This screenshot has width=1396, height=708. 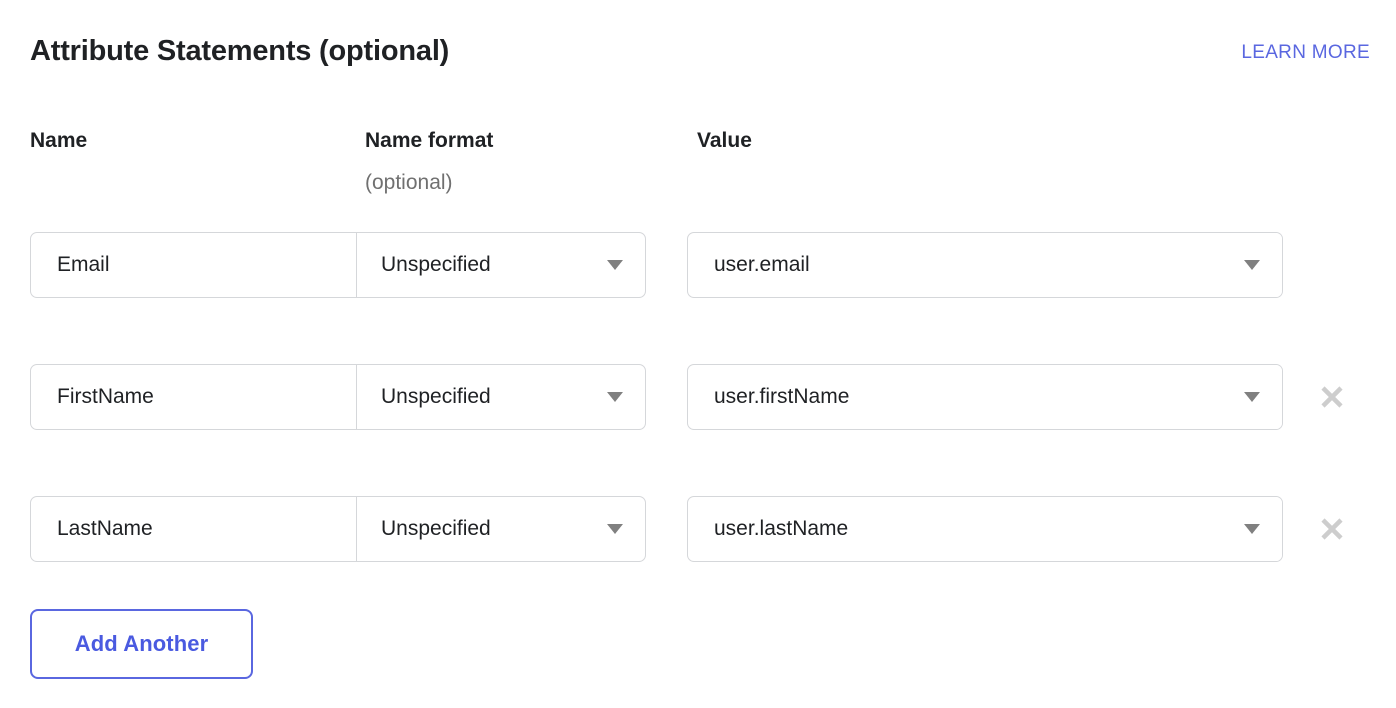 What do you see at coordinates (429, 140) in the screenshot?
I see `column-header-name-format: Name format` at bounding box center [429, 140].